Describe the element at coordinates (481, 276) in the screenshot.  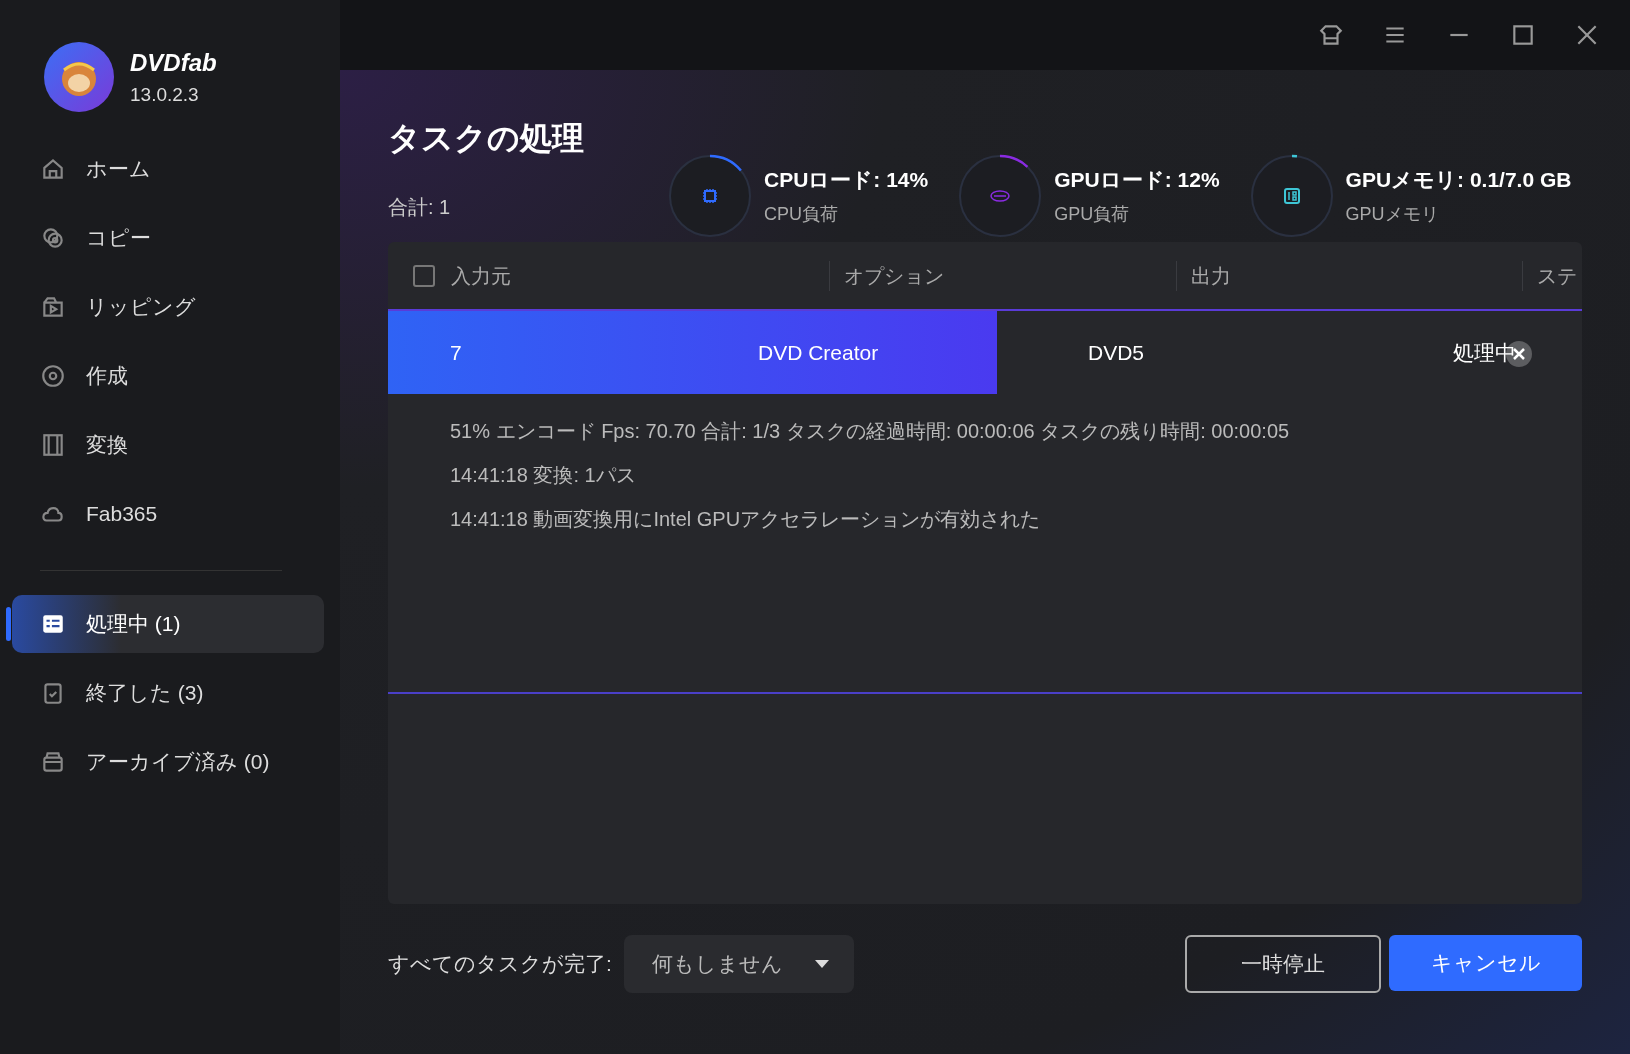
I see `column-header: 入力元` at that location.